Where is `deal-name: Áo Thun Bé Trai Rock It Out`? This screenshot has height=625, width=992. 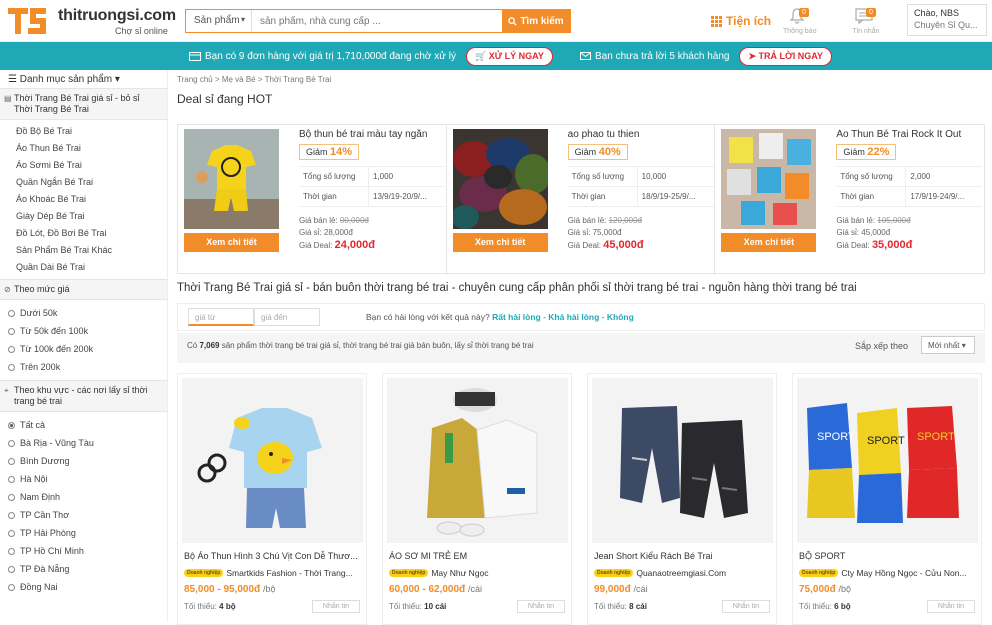 deal-name: Áo Thun Bé Trai Rock It Out is located at coordinates (908, 134).